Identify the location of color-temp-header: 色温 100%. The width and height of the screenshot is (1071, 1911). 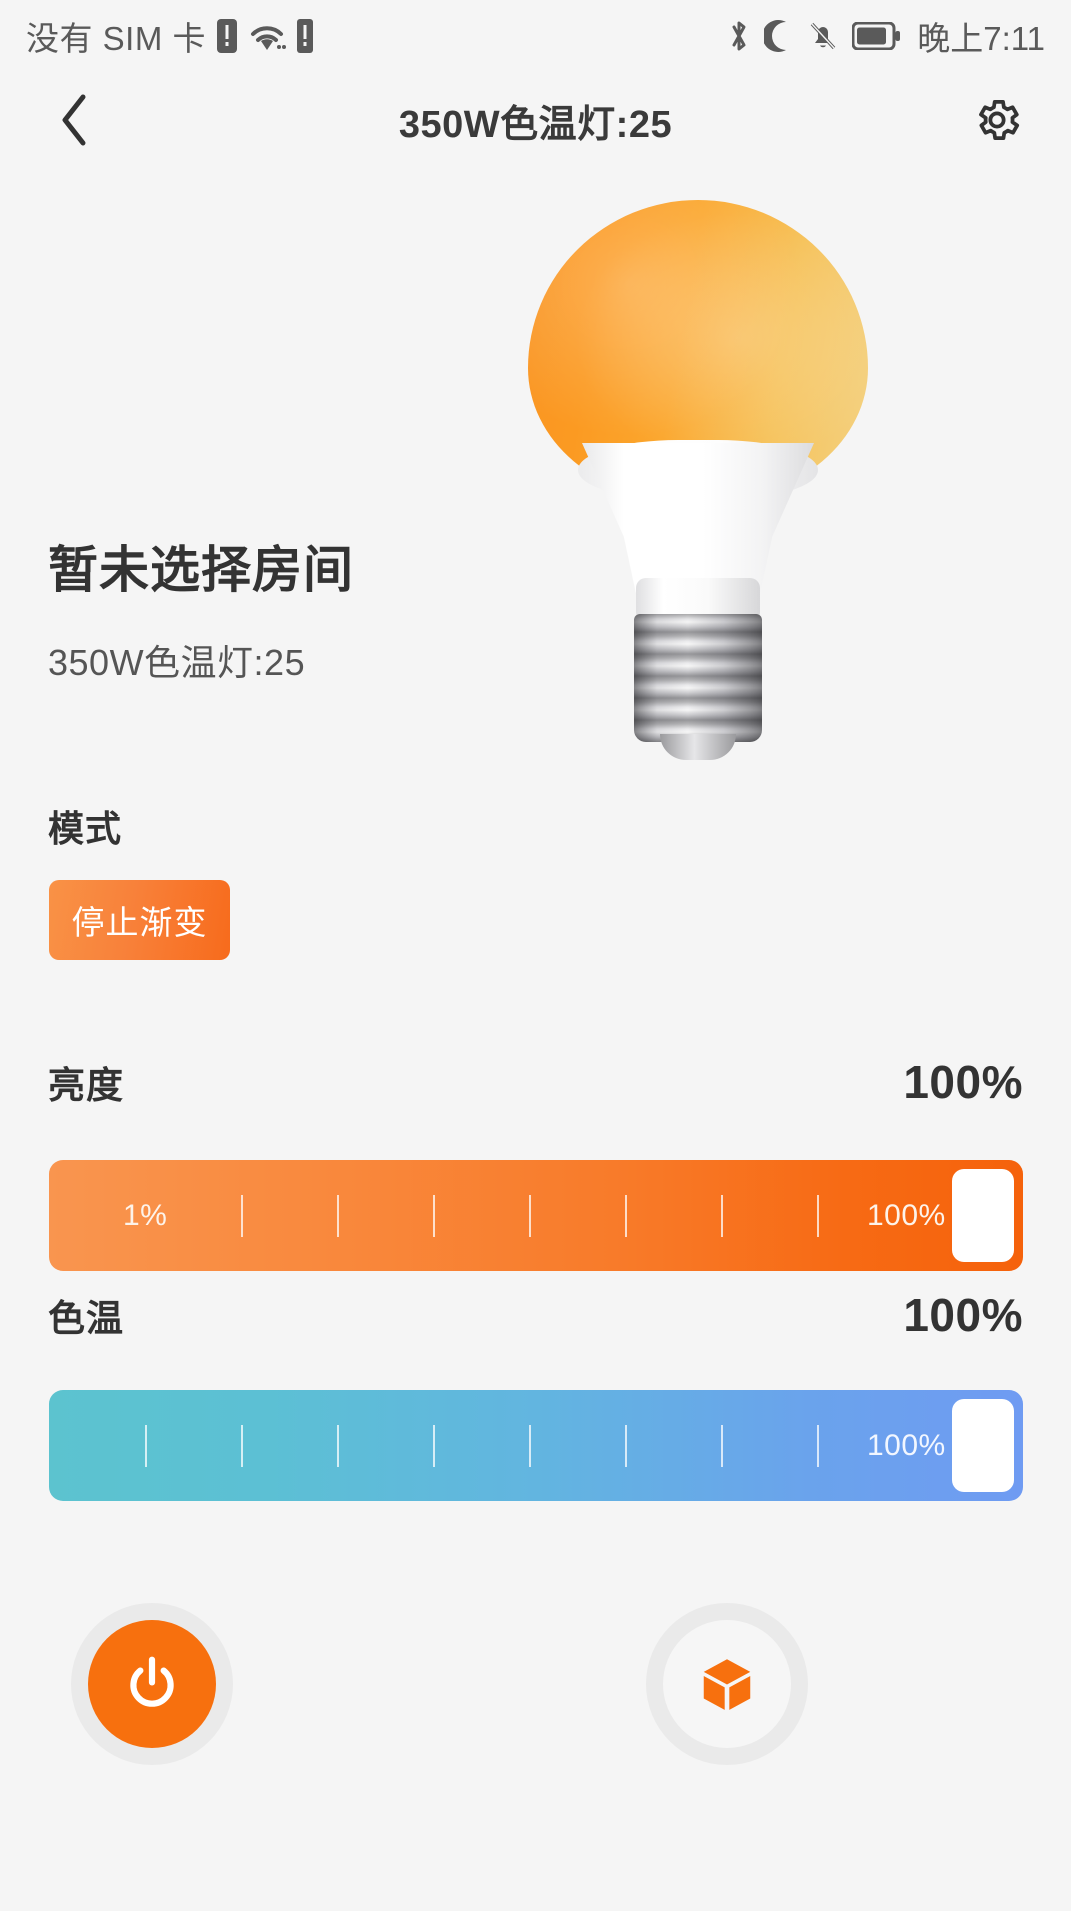
(535, 1315).